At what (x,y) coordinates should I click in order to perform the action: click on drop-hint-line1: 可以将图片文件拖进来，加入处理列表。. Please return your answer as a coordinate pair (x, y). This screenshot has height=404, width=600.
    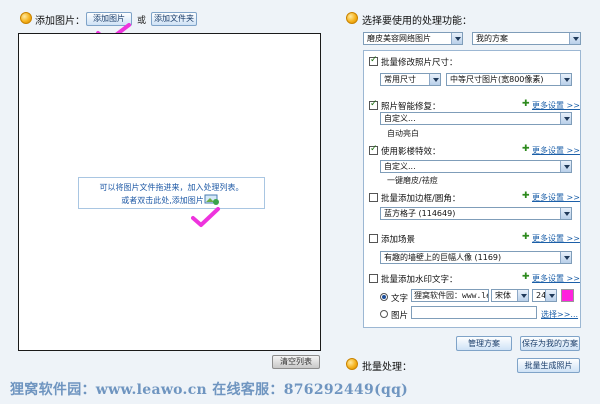
    Looking at the image, I should click on (171, 187).